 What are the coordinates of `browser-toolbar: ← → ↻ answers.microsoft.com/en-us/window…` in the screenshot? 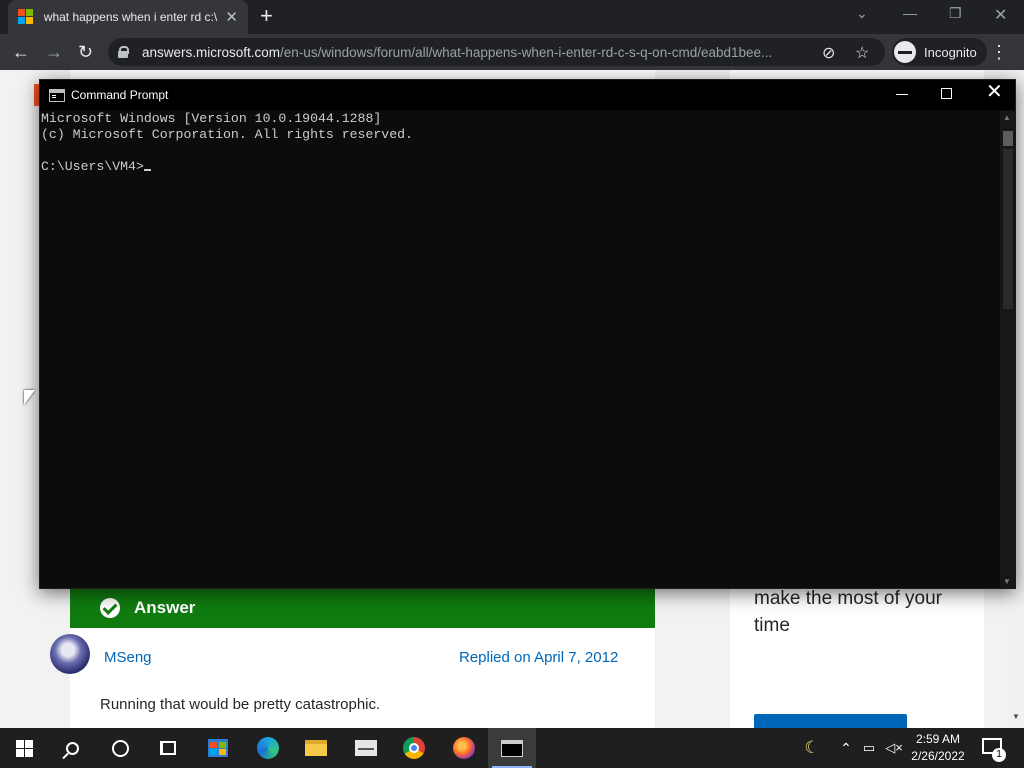 It's located at (512, 52).